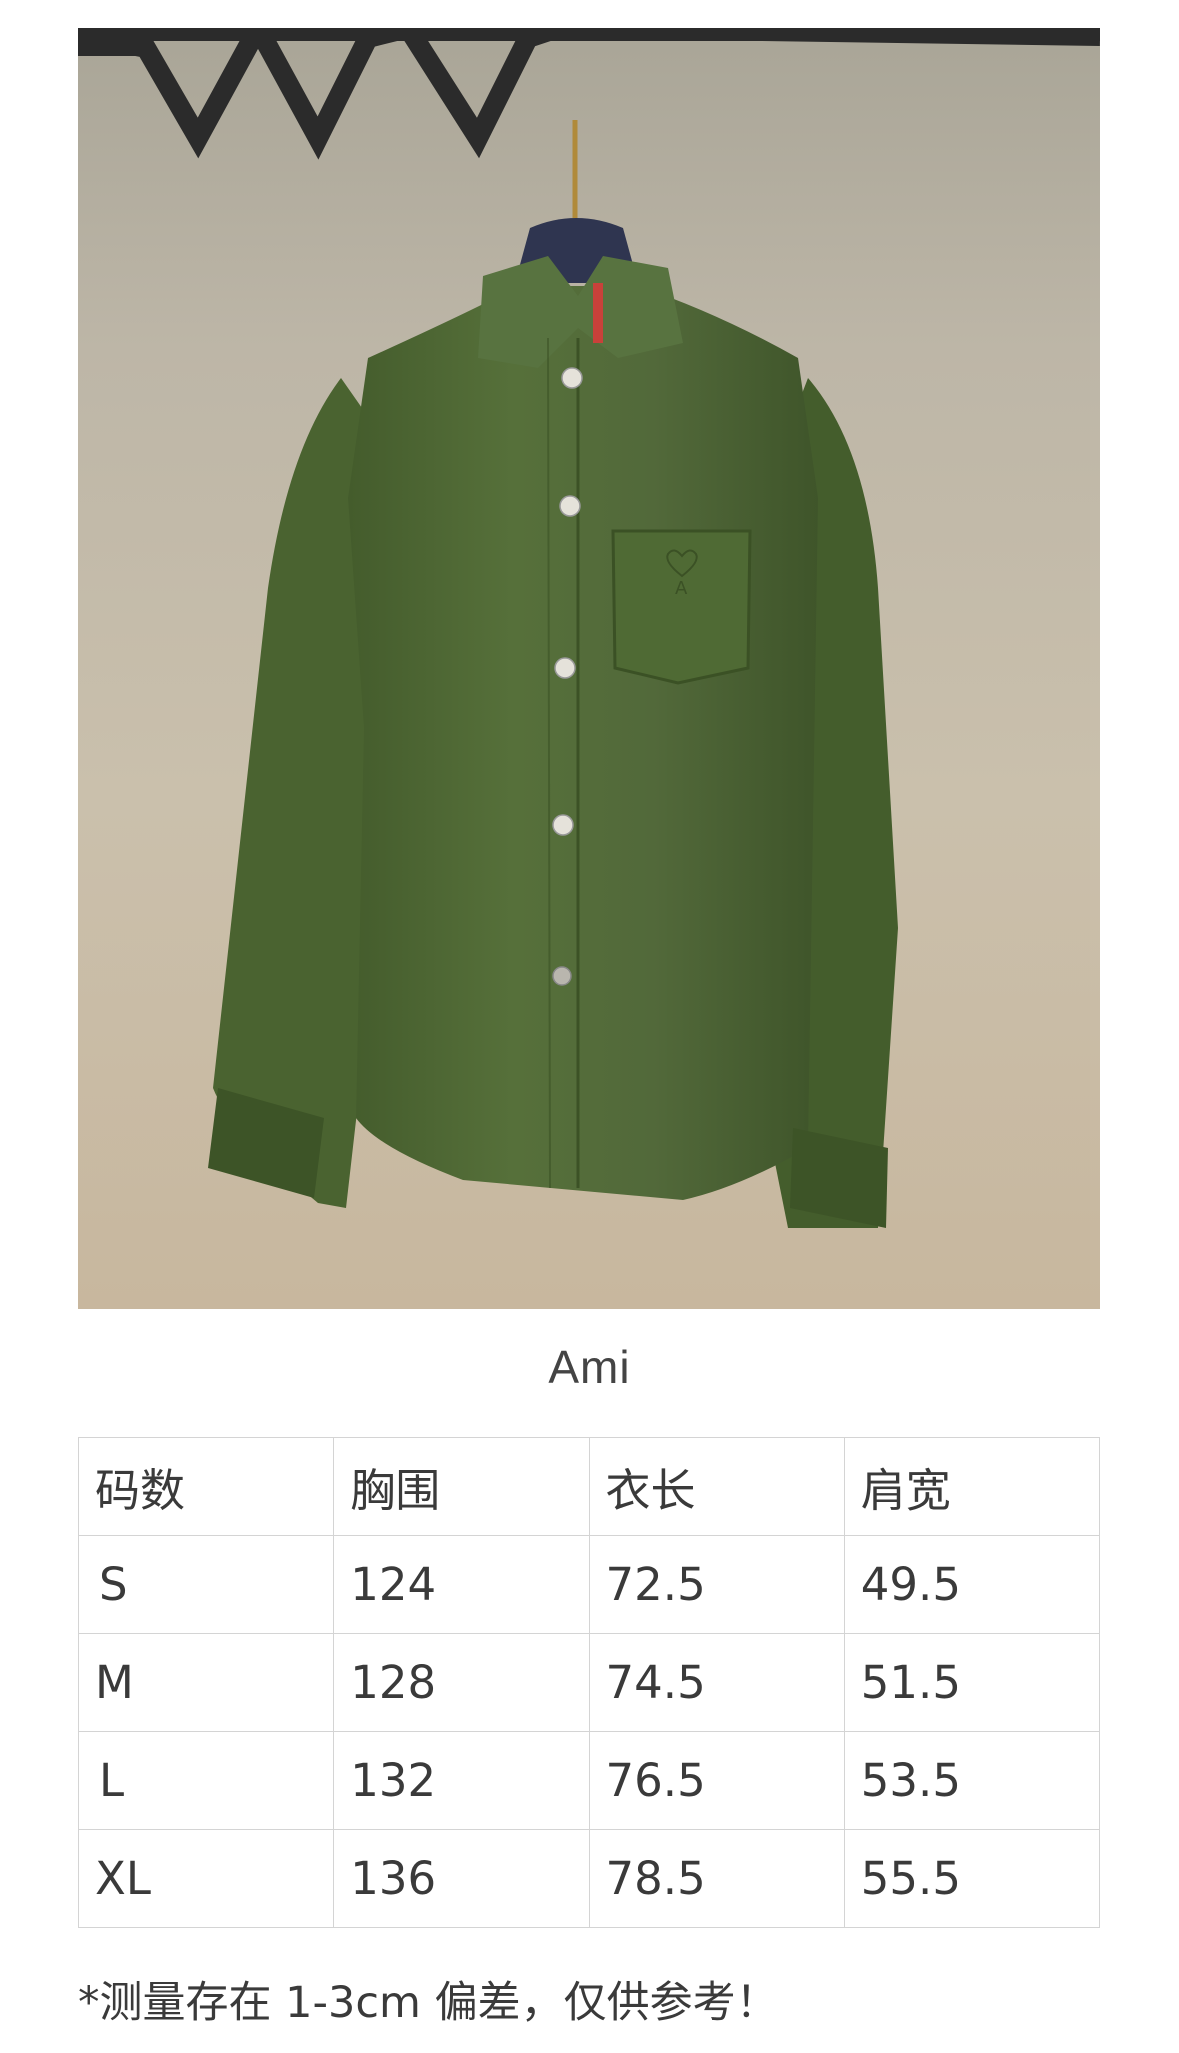 The image size is (1179, 2053). What do you see at coordinates (206, 1584) in the screenshot?
I see `size-cell: S` at bounding box center [206, 1584].